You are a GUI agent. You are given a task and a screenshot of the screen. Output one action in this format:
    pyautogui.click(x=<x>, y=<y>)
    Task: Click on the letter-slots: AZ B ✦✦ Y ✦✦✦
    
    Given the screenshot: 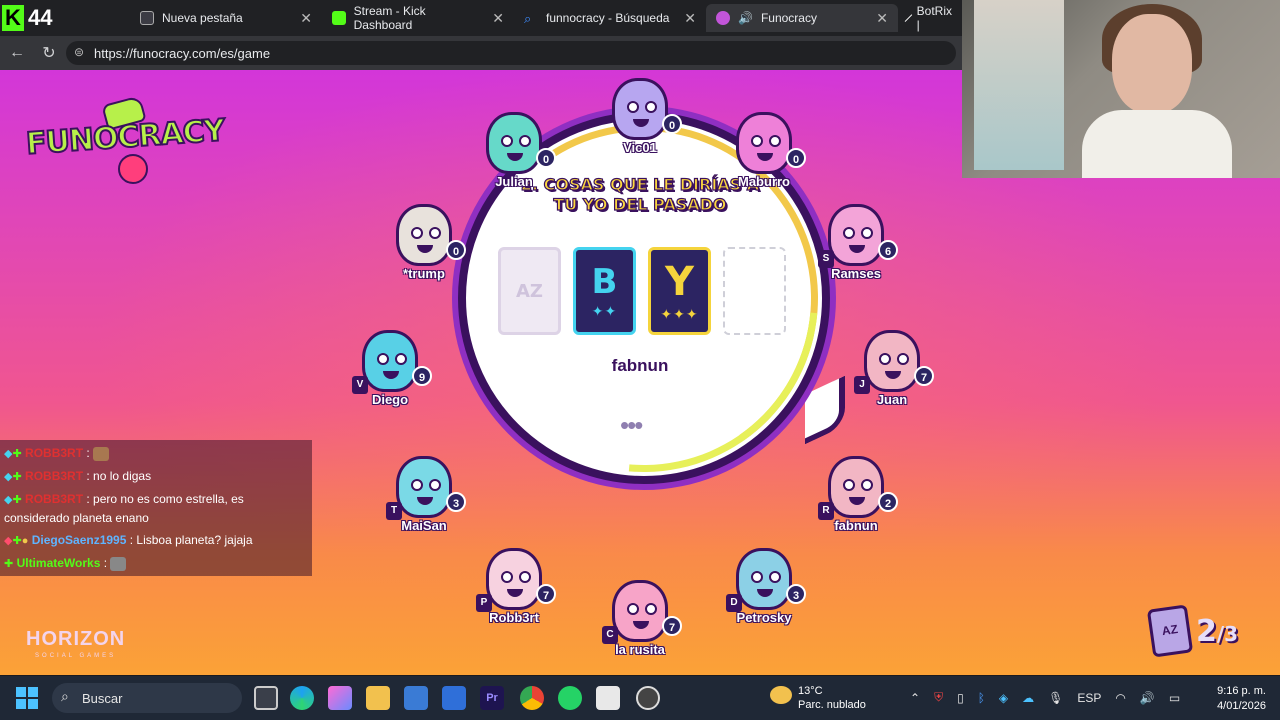 What is the action you would take?
    pyautogui.click(x=642, y=291)
    